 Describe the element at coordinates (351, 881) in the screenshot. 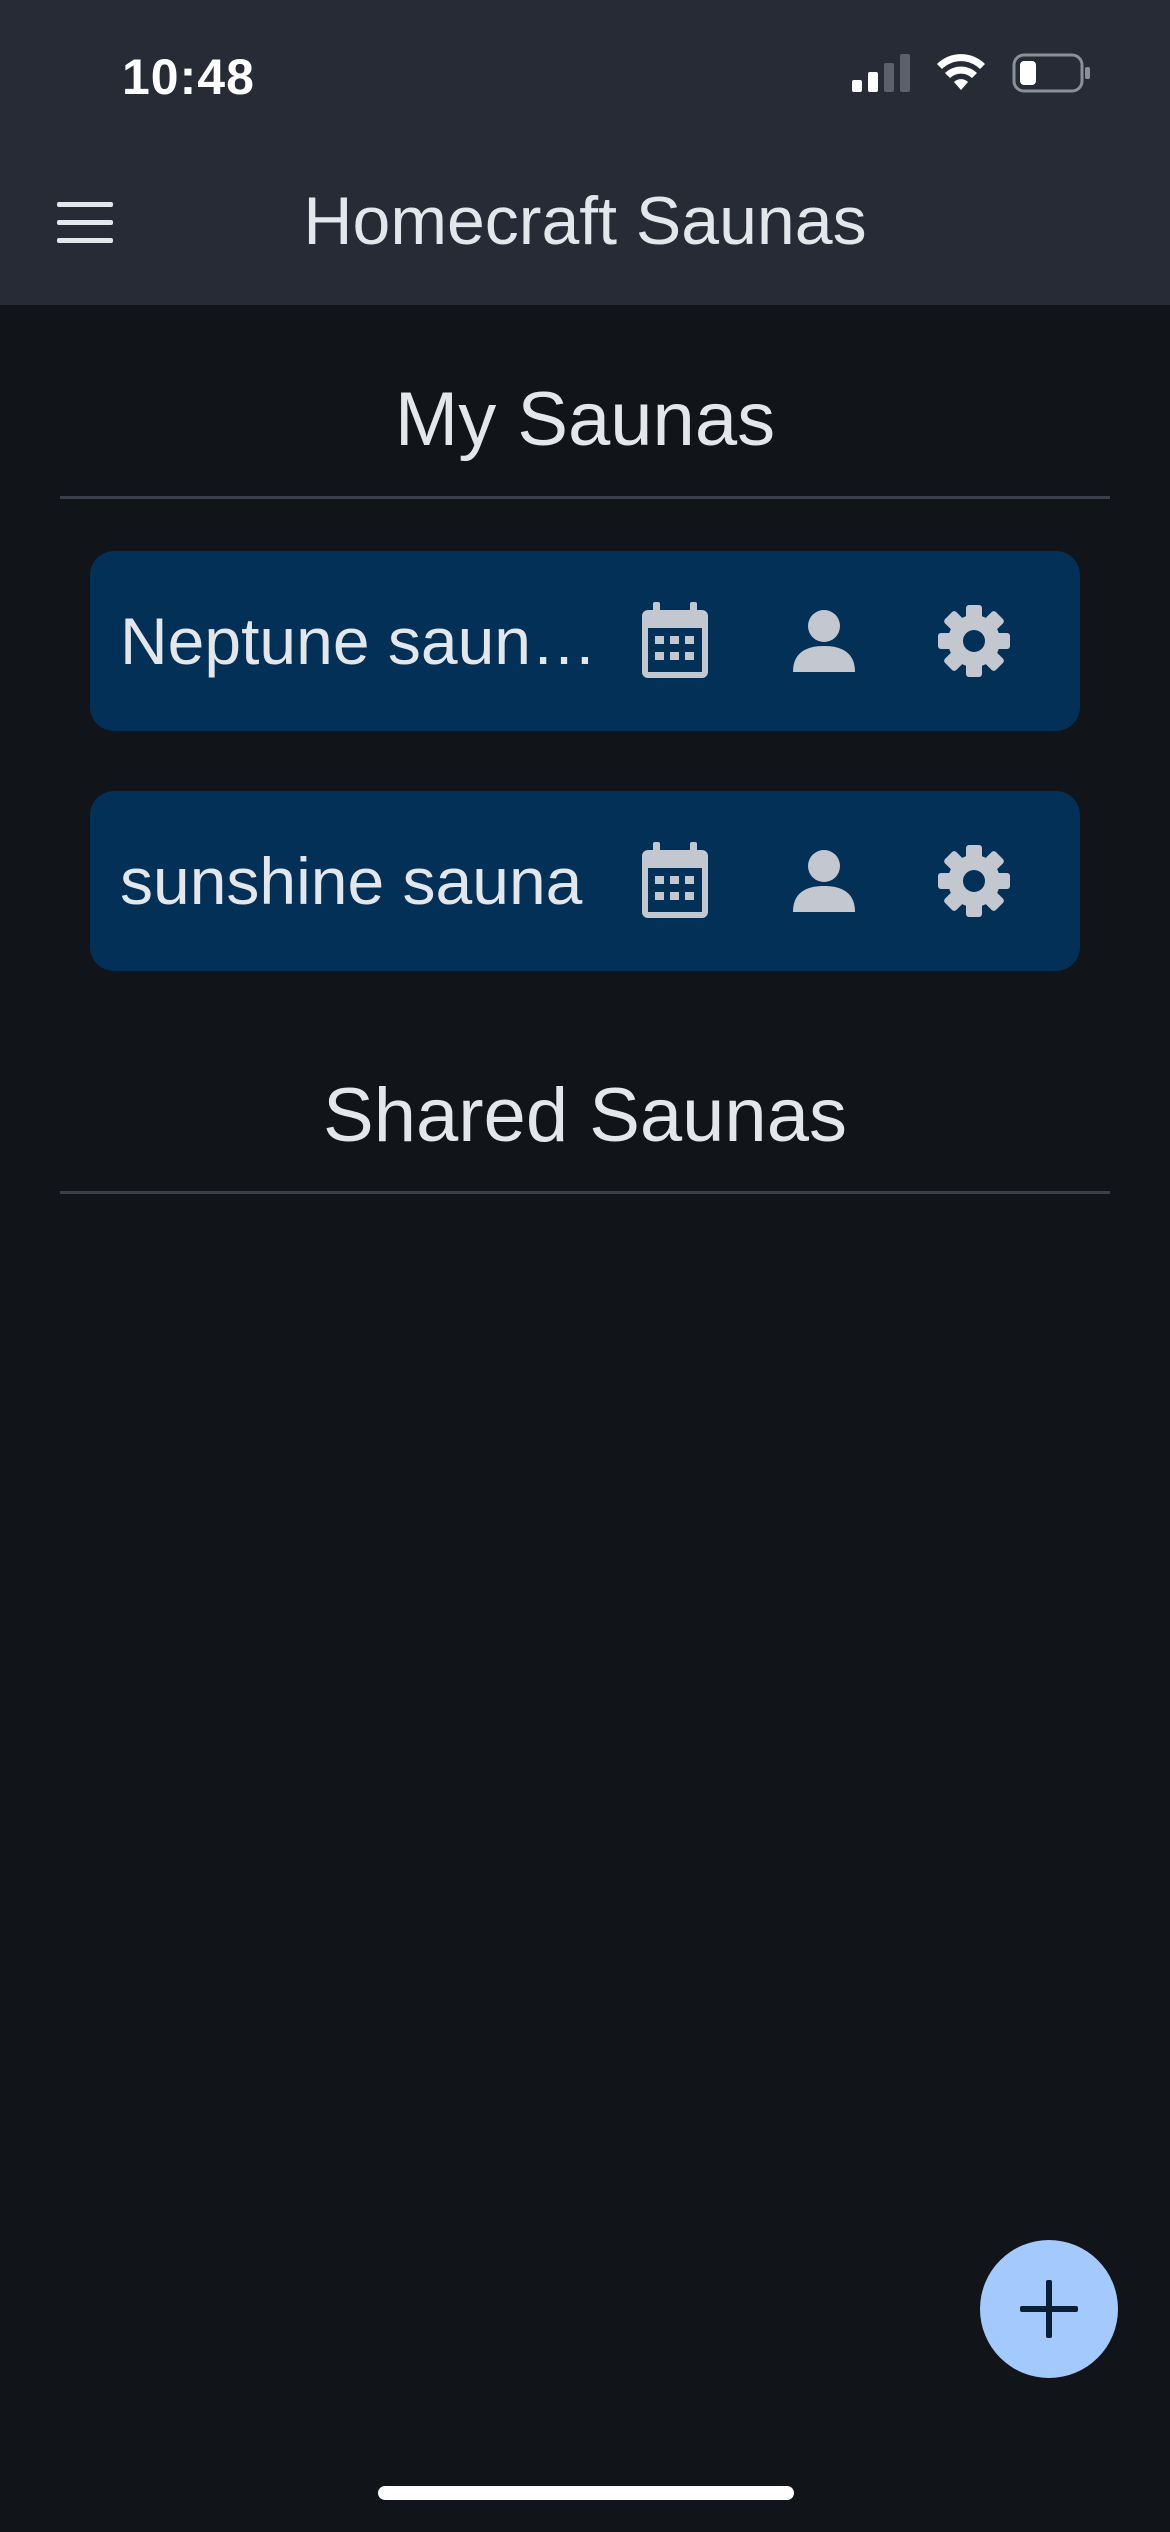

I see `sauna-name: sunshine sauna` at that location.